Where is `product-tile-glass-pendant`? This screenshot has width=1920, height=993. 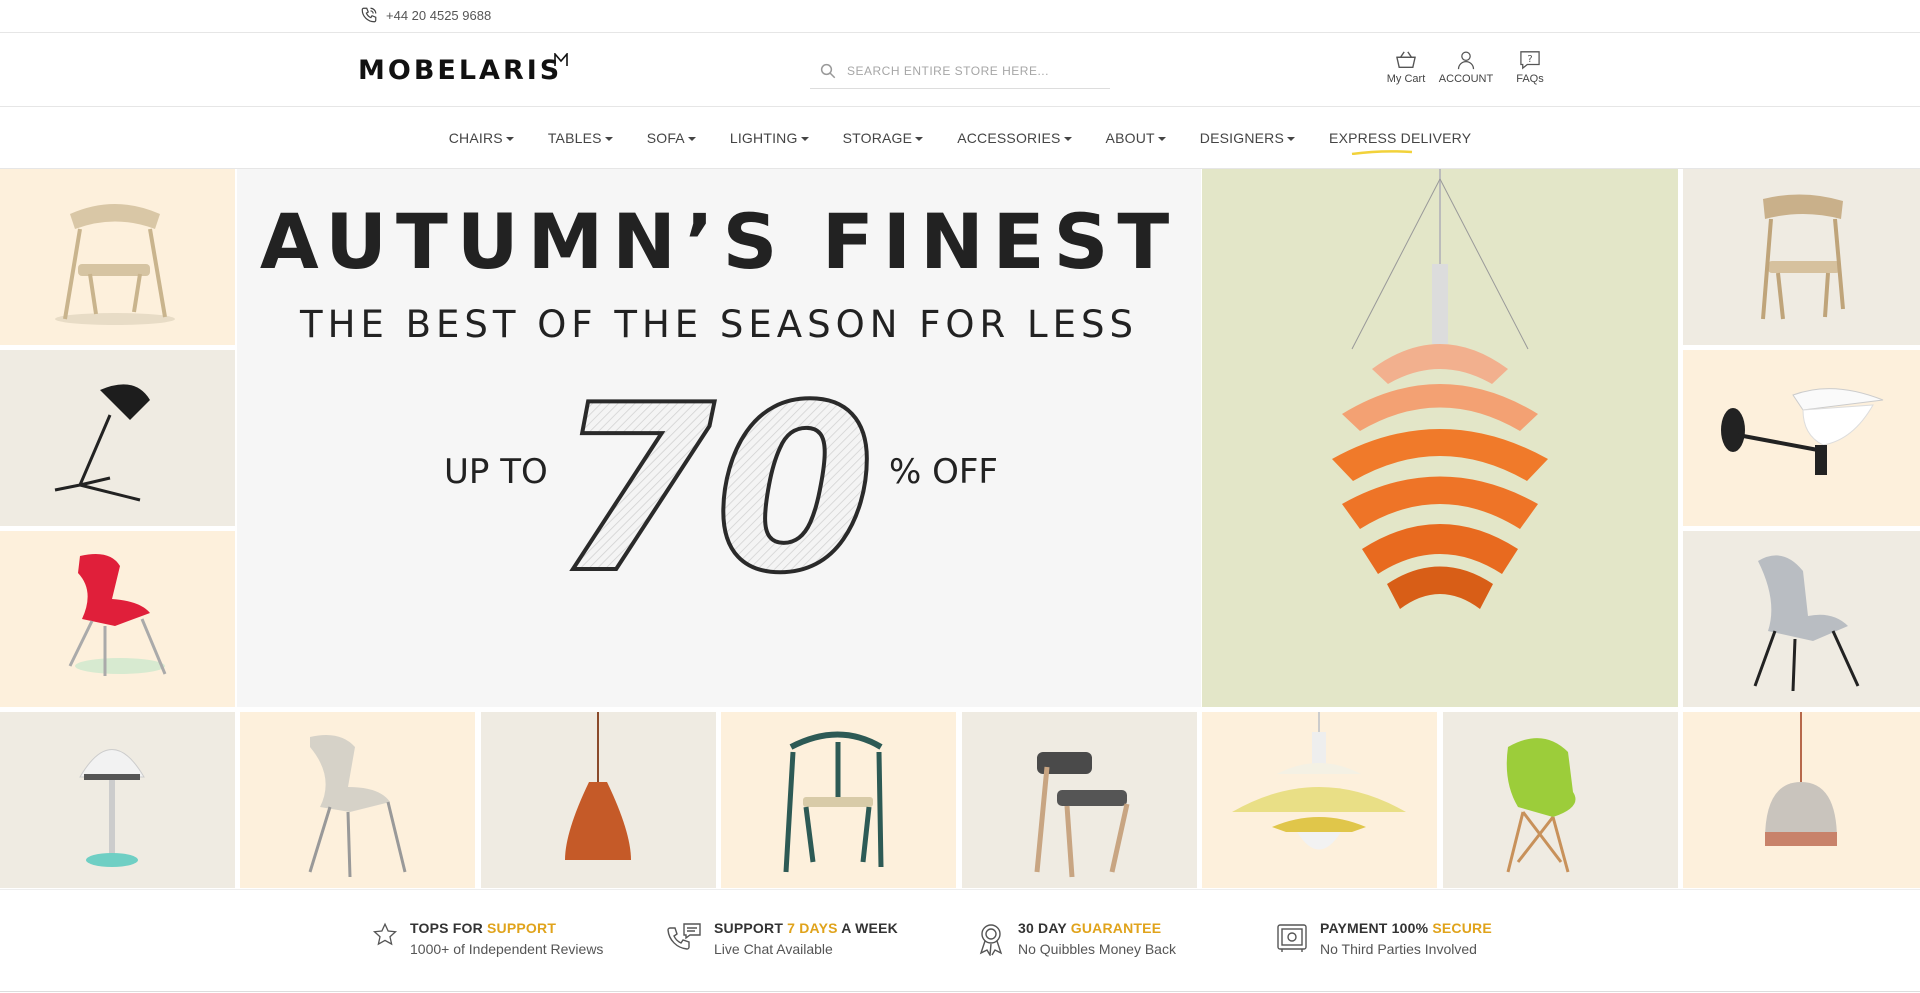 product-tile-glass-pendant is located at coordinates (1801, 800).